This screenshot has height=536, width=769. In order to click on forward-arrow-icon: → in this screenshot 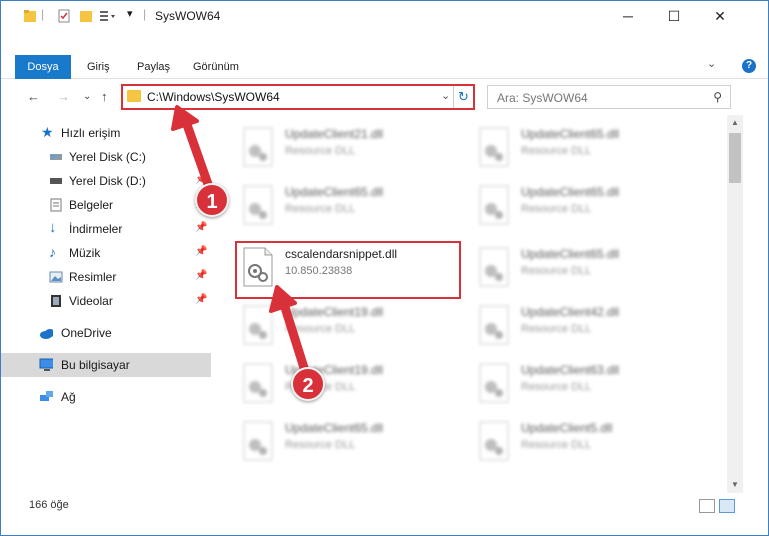, I will do `click(63, 96)`.